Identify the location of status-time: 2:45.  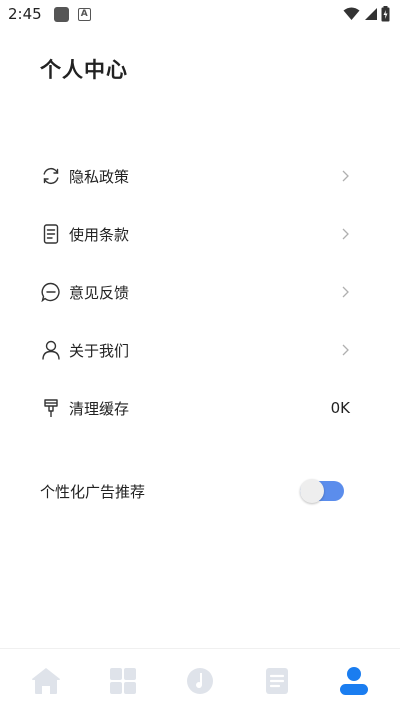
(25, 14).